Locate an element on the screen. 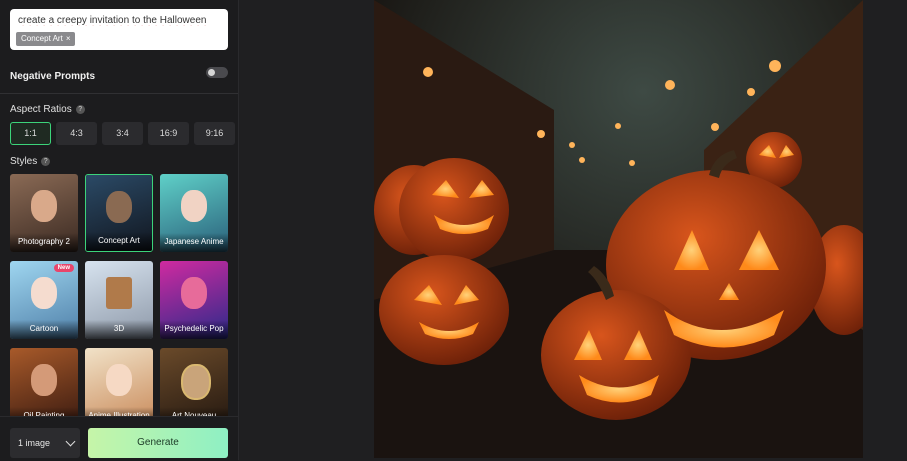  style-card-oil-painting: Oil Painting is located at coordinates (44, 382).